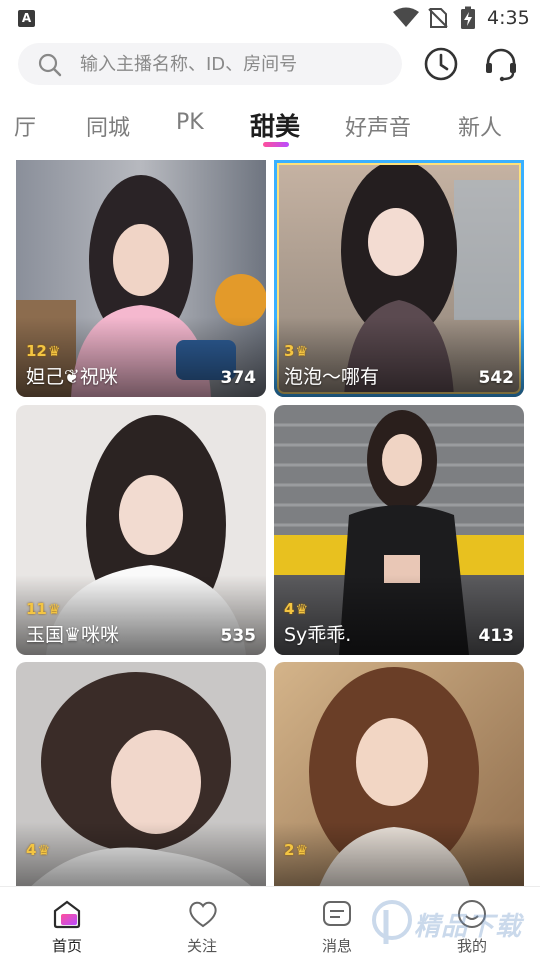 The image size is (540, 960). What do you see at coordinates (190, 122) in the screenshot?
I see `tab-pk: PK` at bounding box center [190, 122].